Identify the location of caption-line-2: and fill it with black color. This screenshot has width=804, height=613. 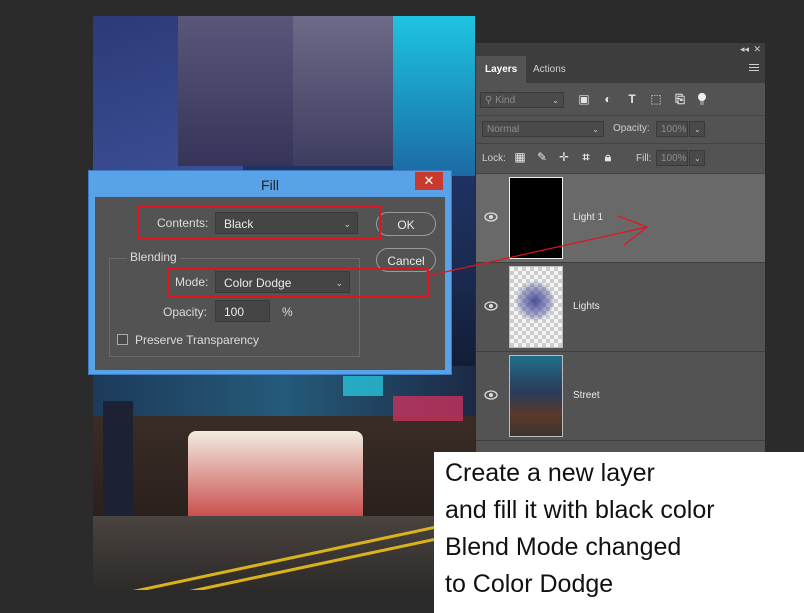
(580, 510).